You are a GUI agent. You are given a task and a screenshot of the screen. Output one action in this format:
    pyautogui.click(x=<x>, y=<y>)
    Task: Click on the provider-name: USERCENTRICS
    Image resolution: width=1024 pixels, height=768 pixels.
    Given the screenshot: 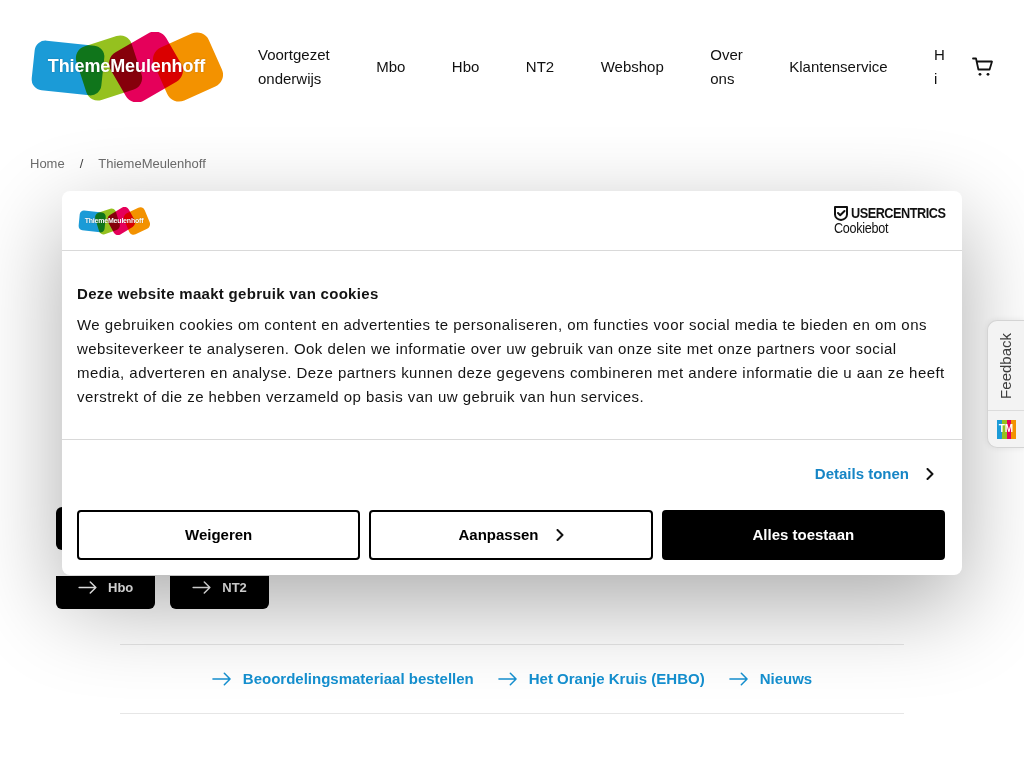 What is the action you would take?
    pyautogui.click(x=898, y=213)
    